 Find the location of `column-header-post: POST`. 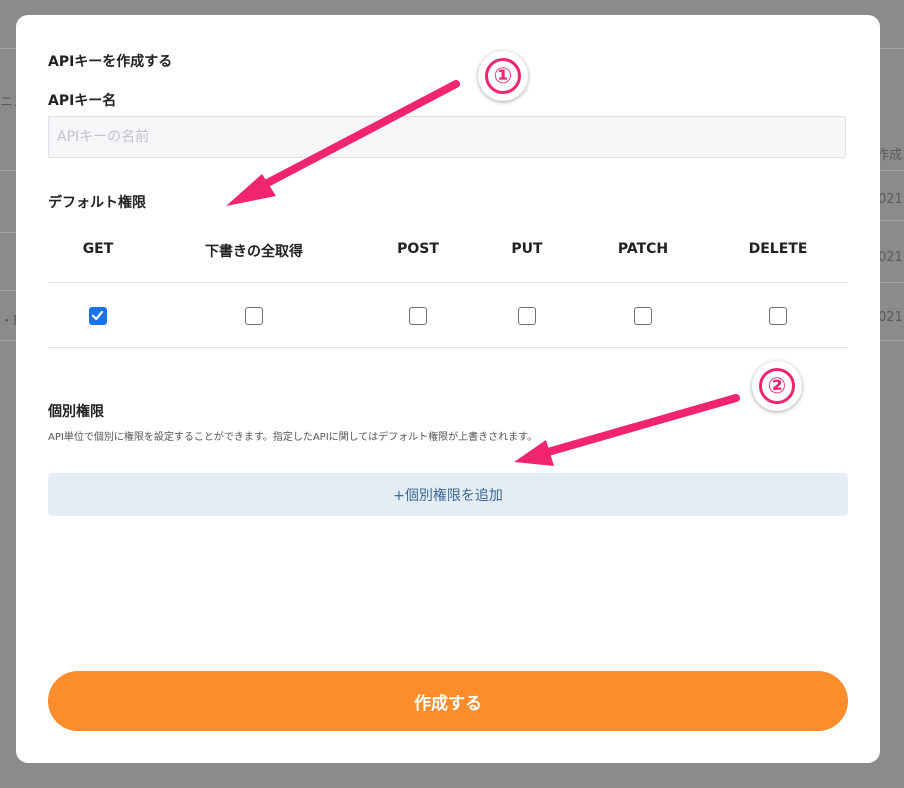

column-header-post: POST is located at coordinates (418, 249).